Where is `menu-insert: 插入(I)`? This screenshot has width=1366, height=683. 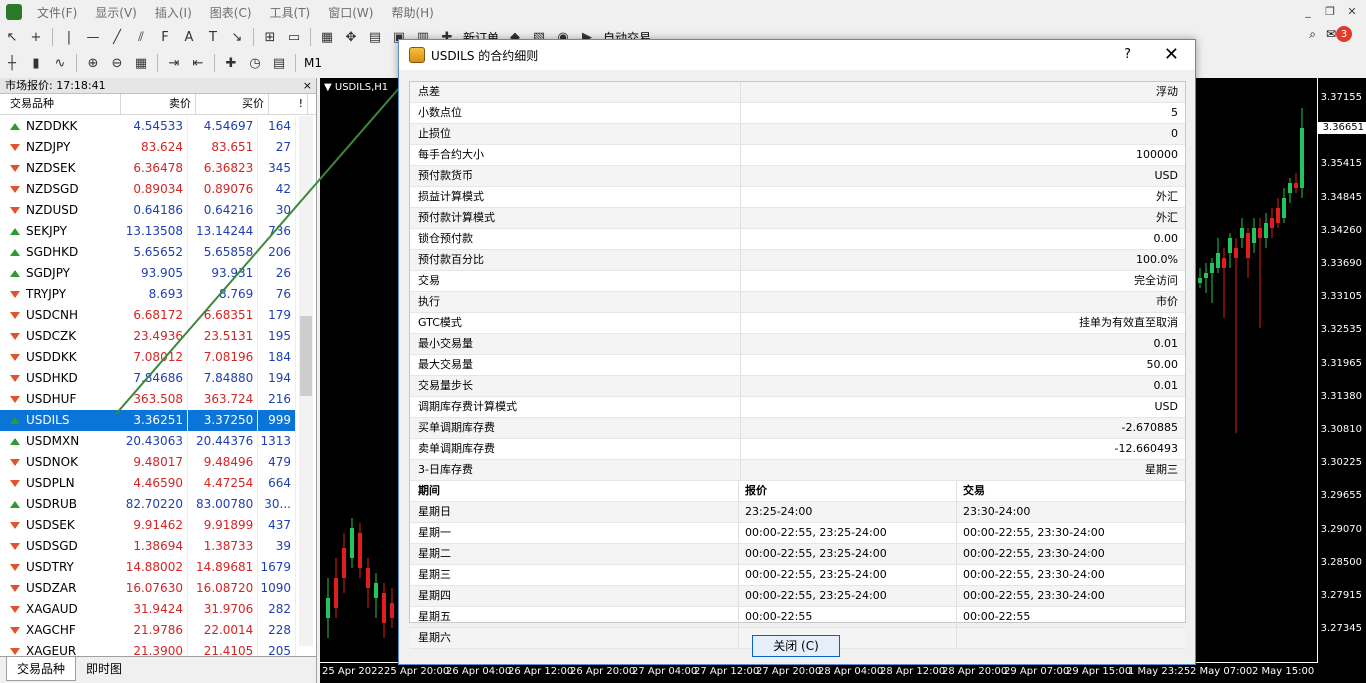
menu-insert: 插入(I) is located at coordinates (173, 12).